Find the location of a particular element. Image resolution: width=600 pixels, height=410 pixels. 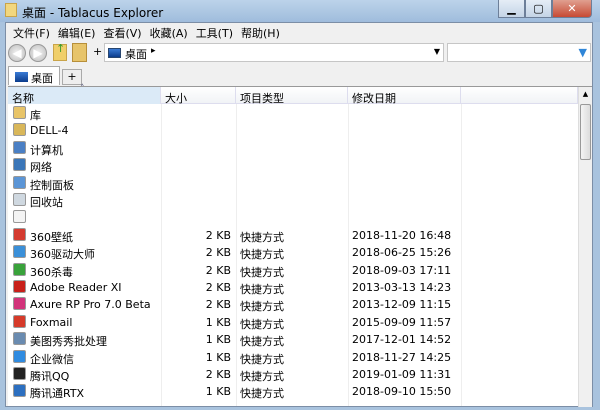

file-name: 计算机 is located at coordinates (46, 150).